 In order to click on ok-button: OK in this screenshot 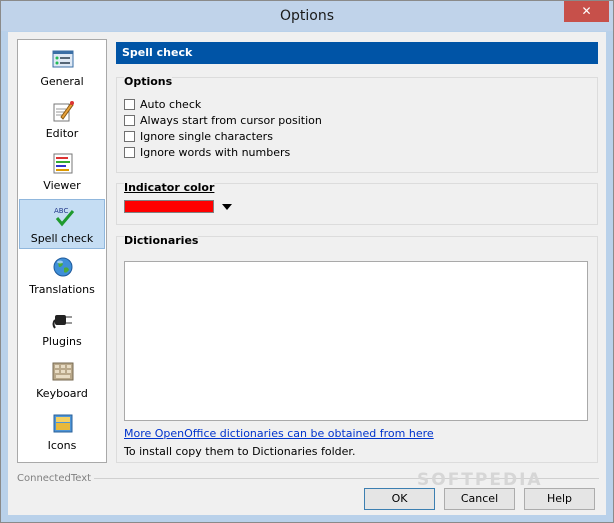, I will do `click(399, 499)`.